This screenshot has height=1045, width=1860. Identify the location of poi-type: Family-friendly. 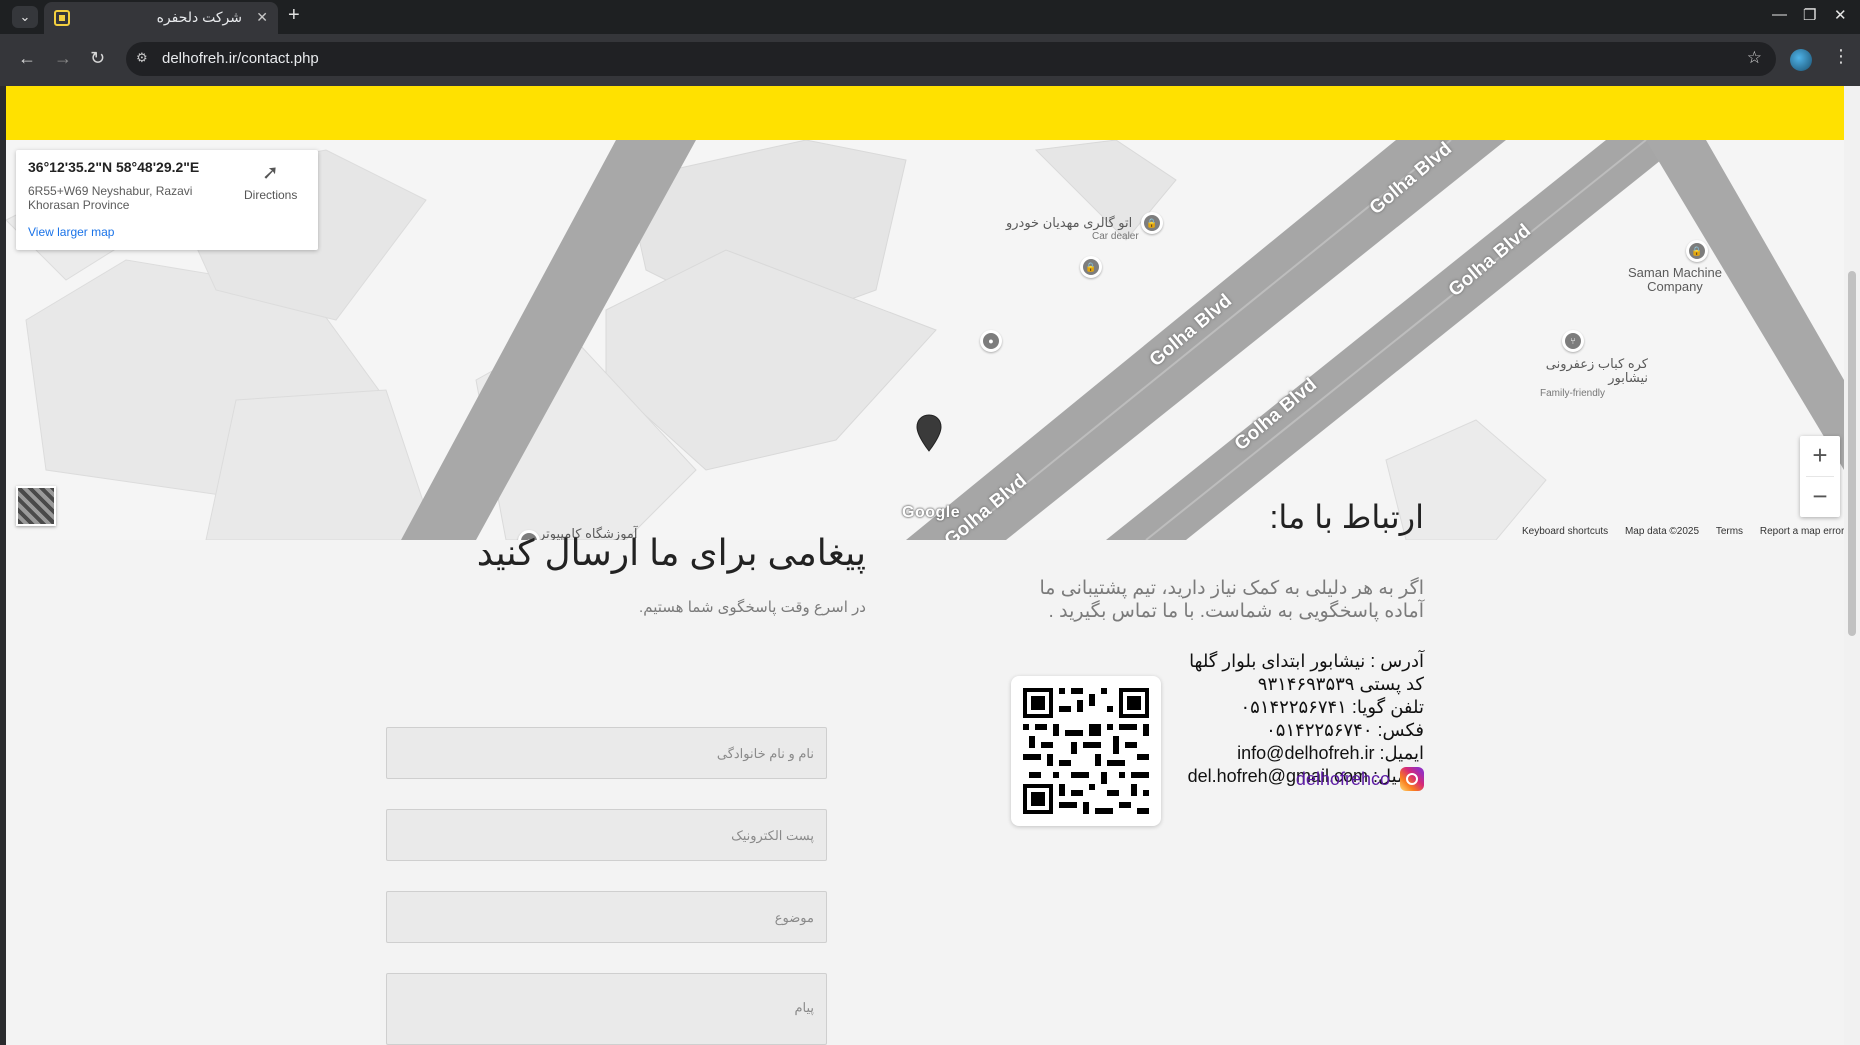
(1573, 393).